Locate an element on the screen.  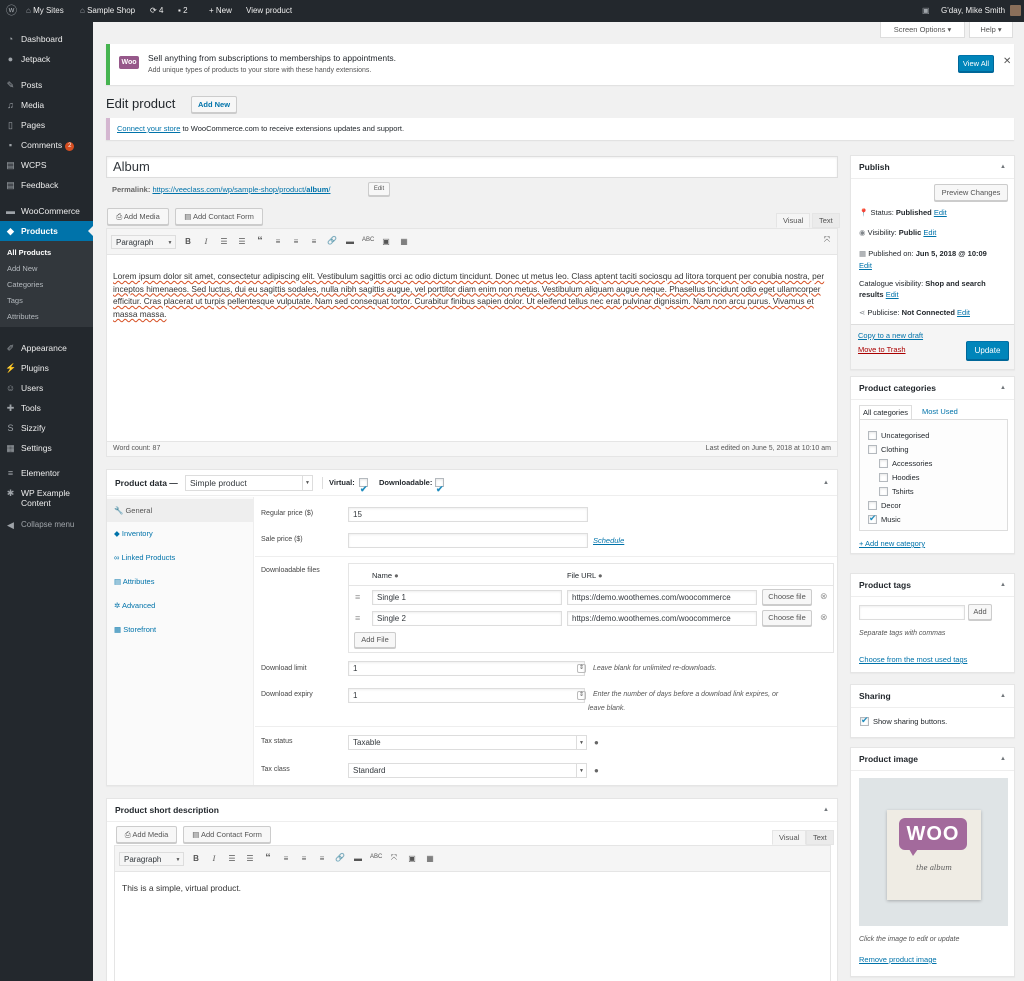
update-button: Update is located at coordinates (987, 350).